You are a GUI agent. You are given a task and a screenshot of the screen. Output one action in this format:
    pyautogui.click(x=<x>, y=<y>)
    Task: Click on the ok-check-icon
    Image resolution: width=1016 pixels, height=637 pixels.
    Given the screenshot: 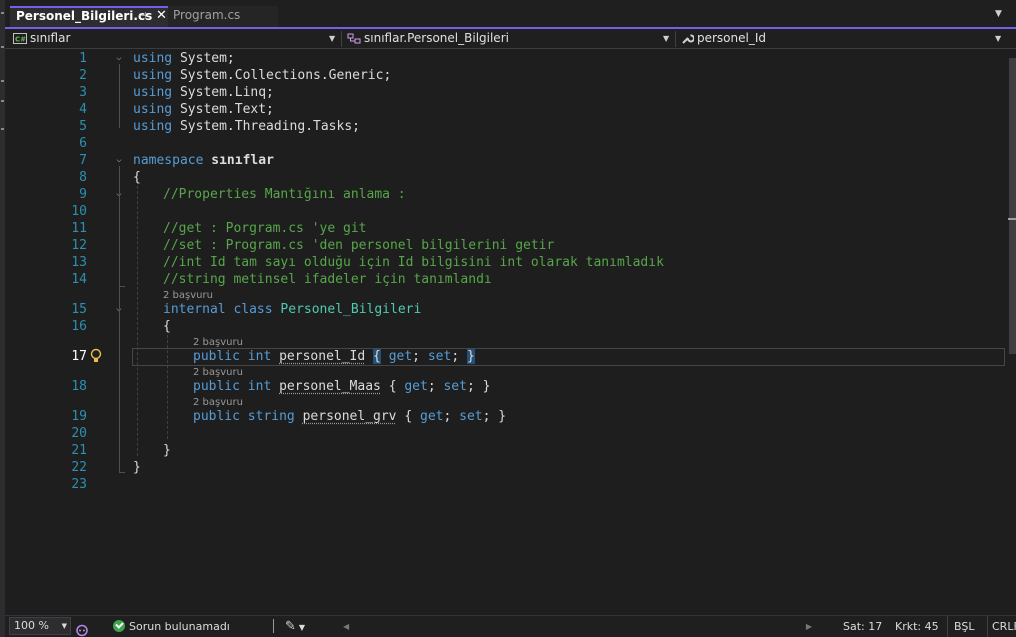 What is the action you would take?
    pyautogui.click(x=119, y=626)
    